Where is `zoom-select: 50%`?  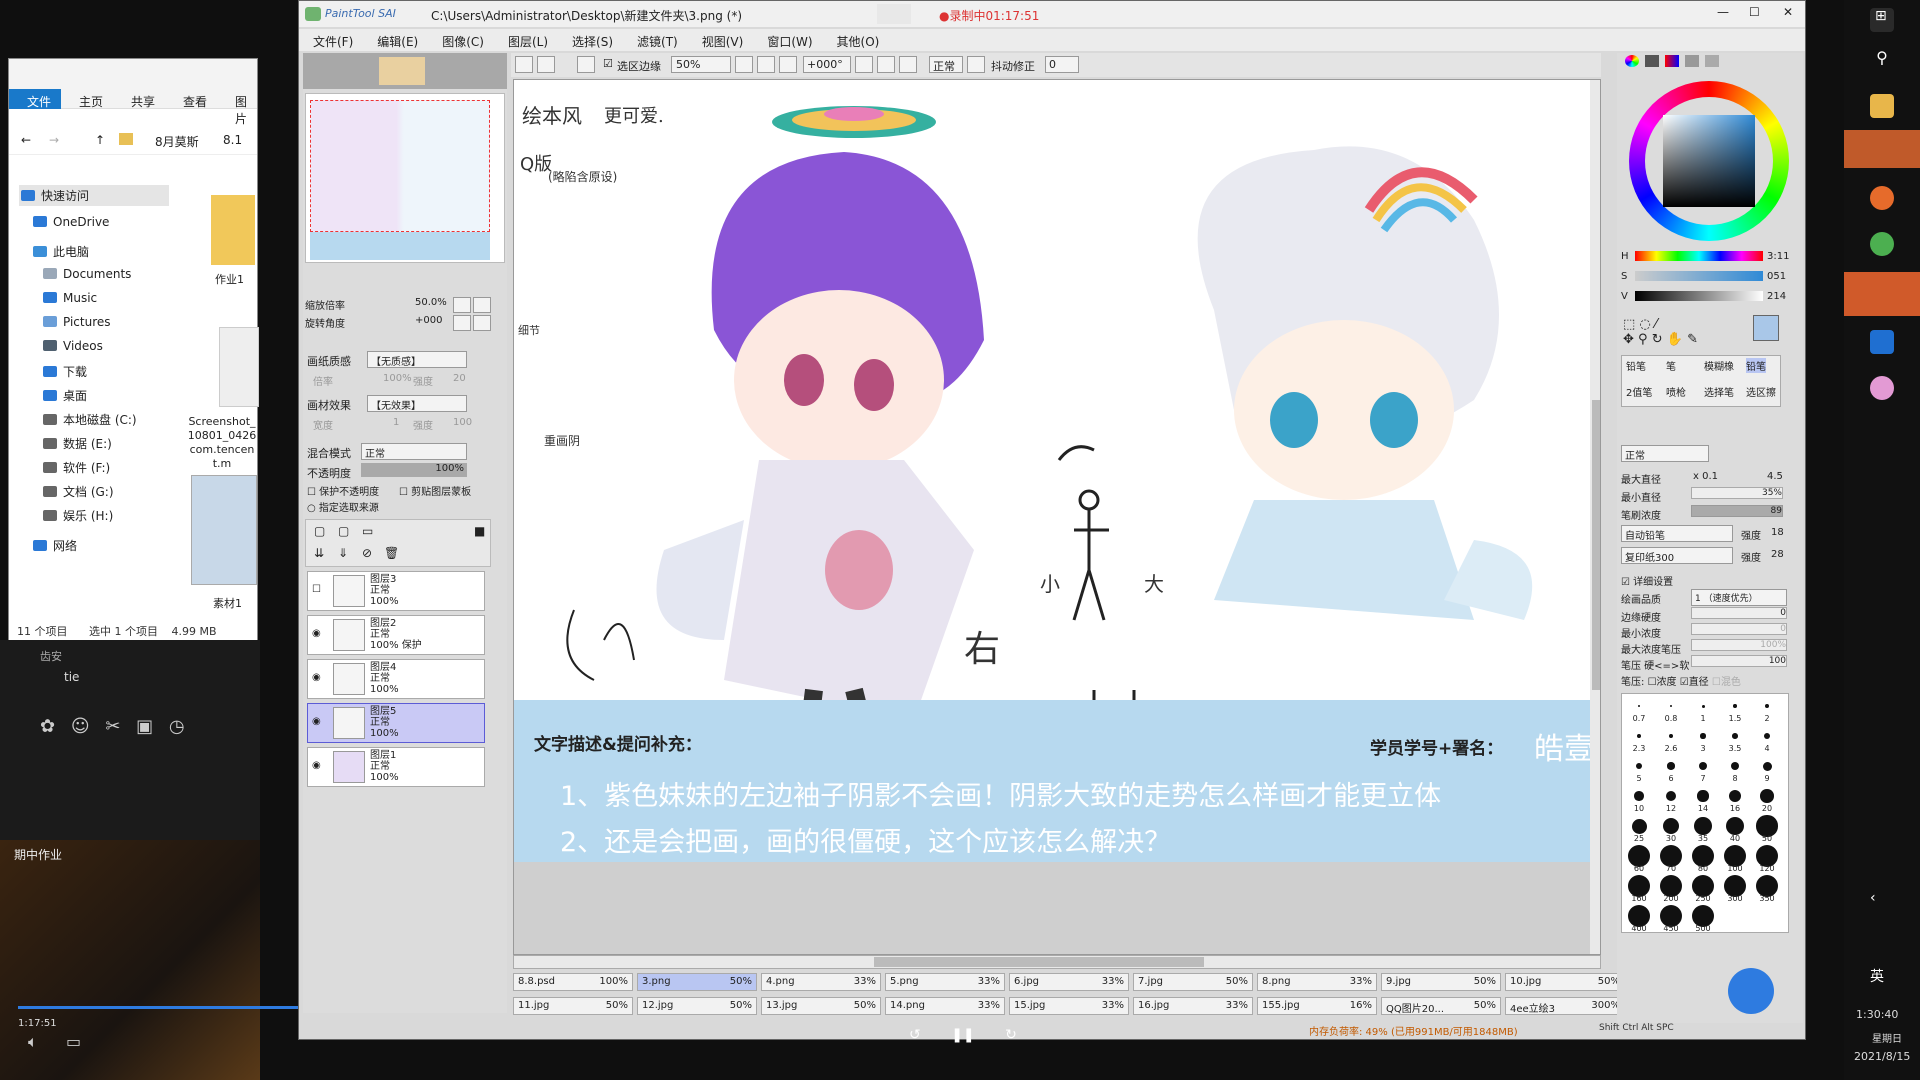 zoom-select: 50% is located at coordinates (701, 64).